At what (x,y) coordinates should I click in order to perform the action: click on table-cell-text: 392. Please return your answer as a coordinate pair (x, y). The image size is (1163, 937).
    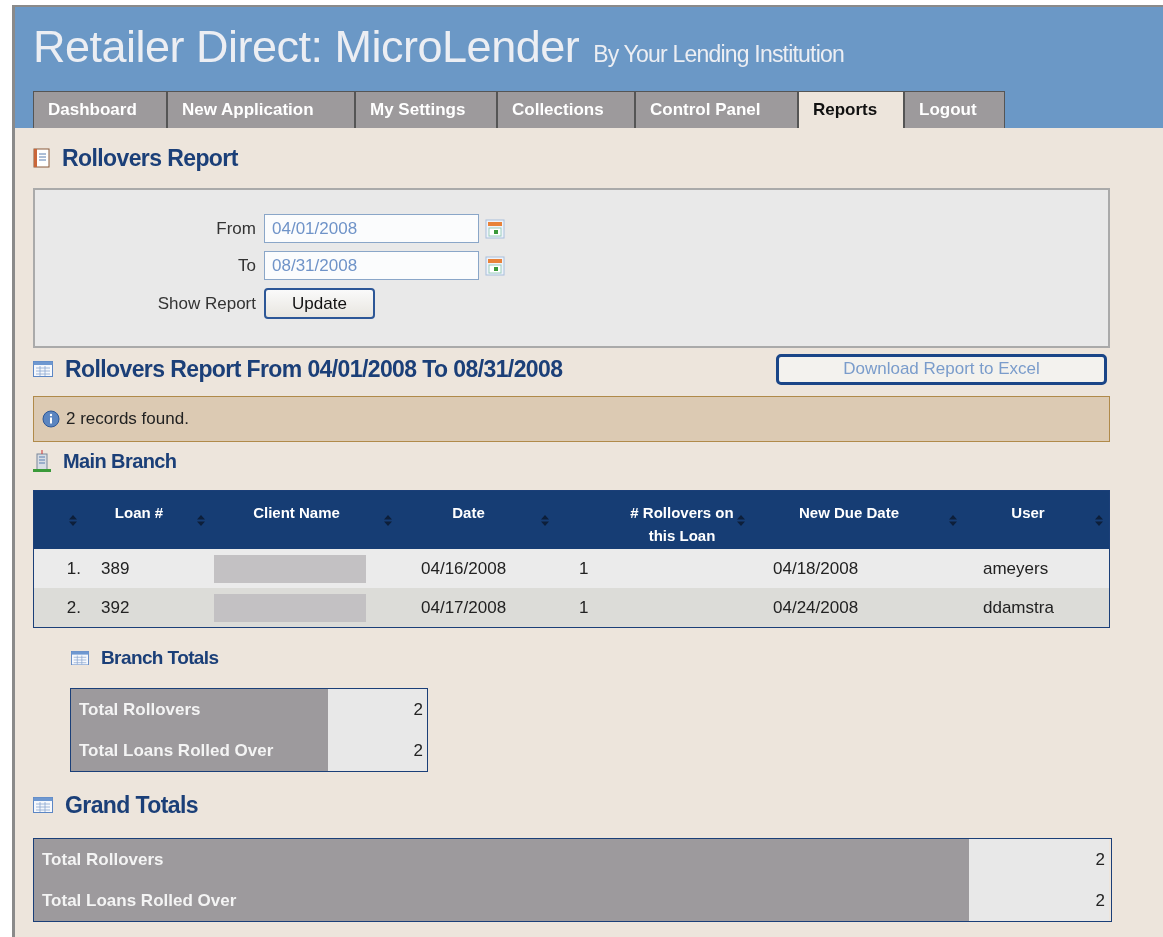
    Looking at the image, I should click on (115, 607).